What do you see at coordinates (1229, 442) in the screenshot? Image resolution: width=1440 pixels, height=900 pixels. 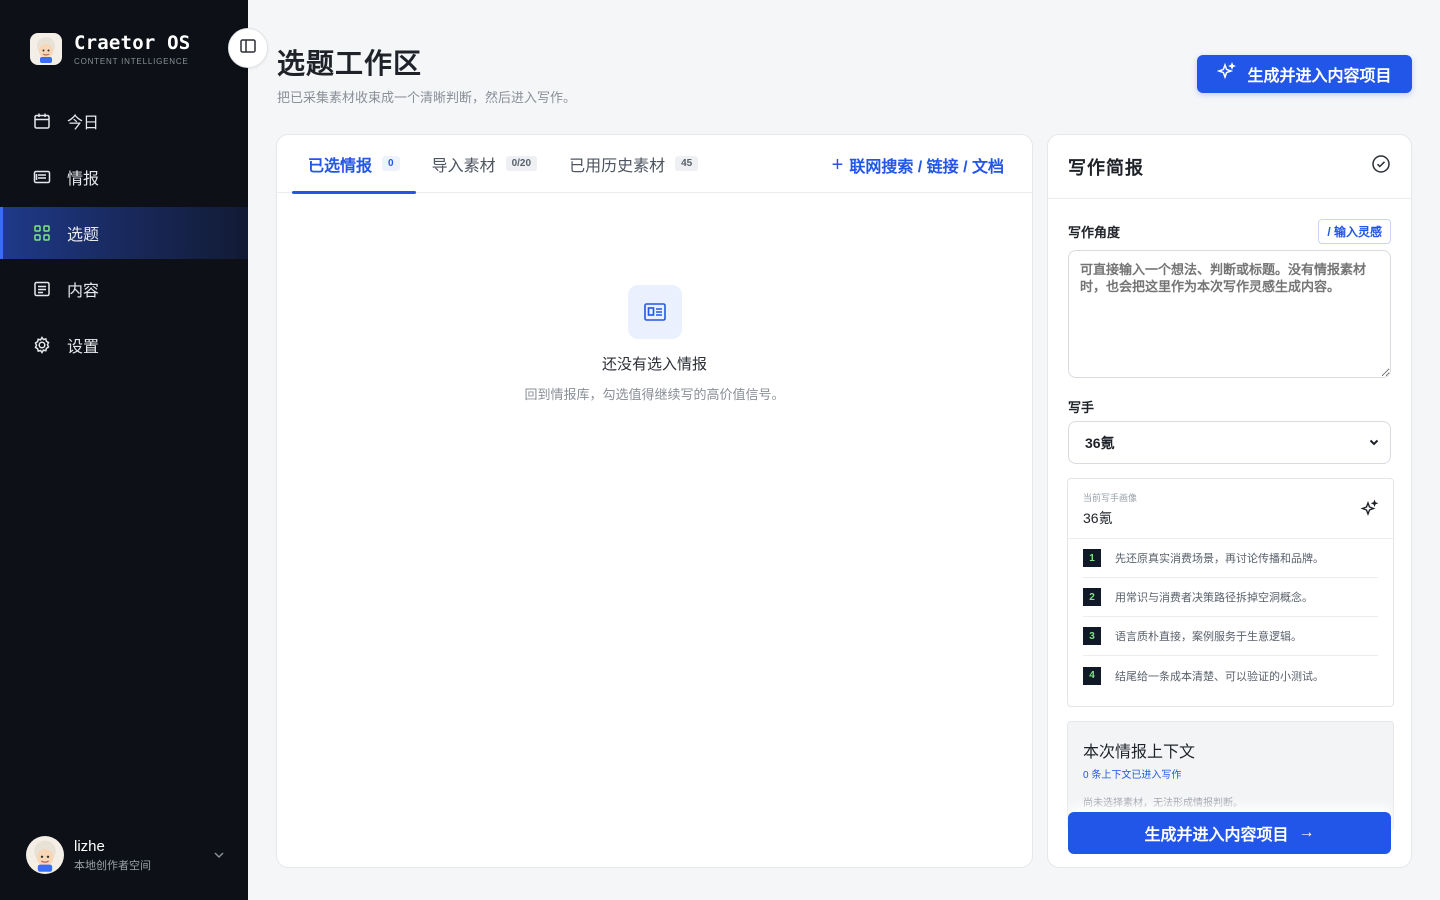 I see `writer-select: 36氪` at bounding box center [1229, 442].